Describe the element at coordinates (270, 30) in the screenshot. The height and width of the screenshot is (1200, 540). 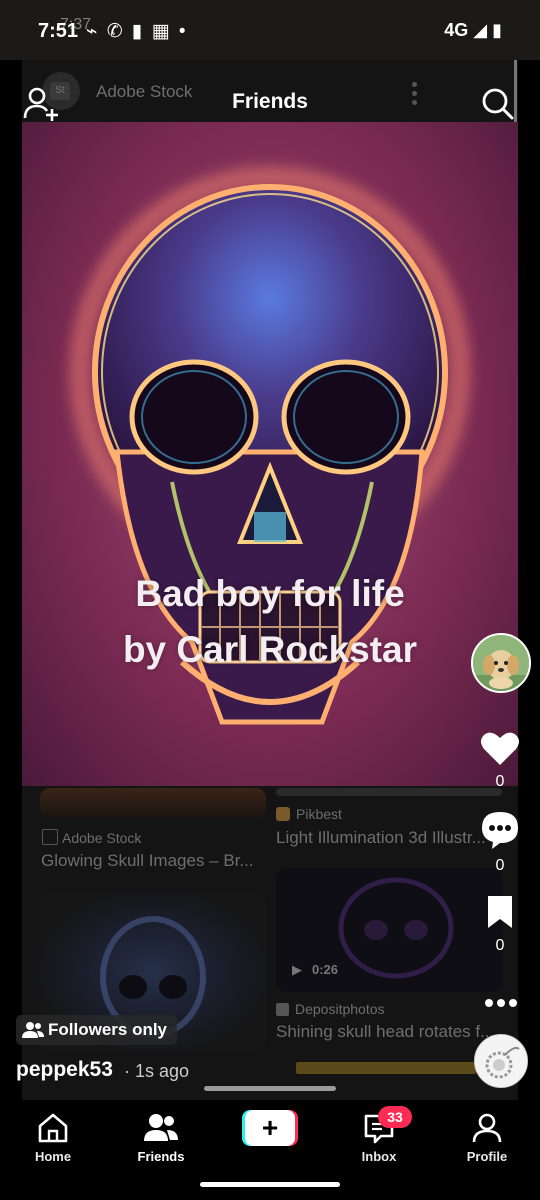
I see `status-bar: 7:37 7:51 ⌁ ✆ ▮ ▦ • 4G ◢ ▮` at that location.